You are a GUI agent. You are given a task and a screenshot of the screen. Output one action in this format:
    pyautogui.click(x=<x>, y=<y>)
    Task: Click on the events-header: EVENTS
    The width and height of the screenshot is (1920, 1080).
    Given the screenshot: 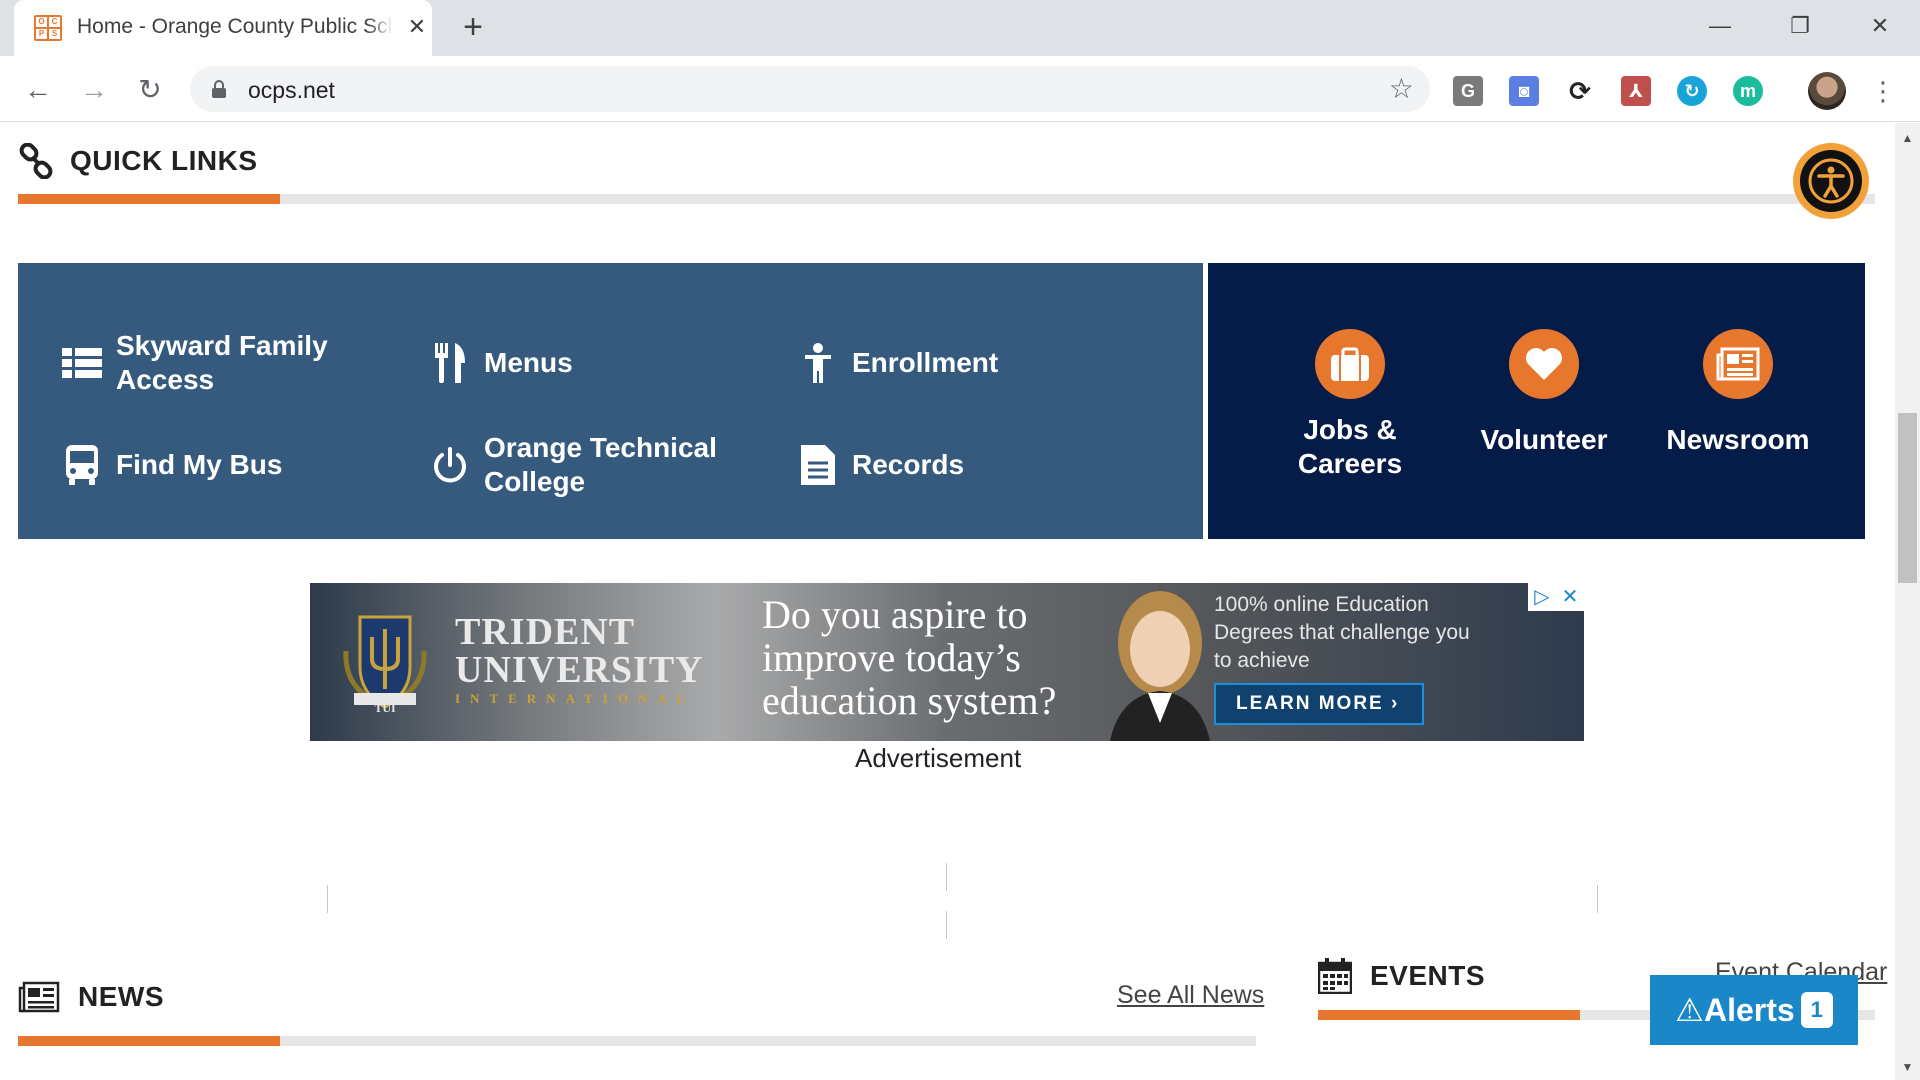 What is the action you would take?
    pyautogui.click(x=1401, y=976)
    